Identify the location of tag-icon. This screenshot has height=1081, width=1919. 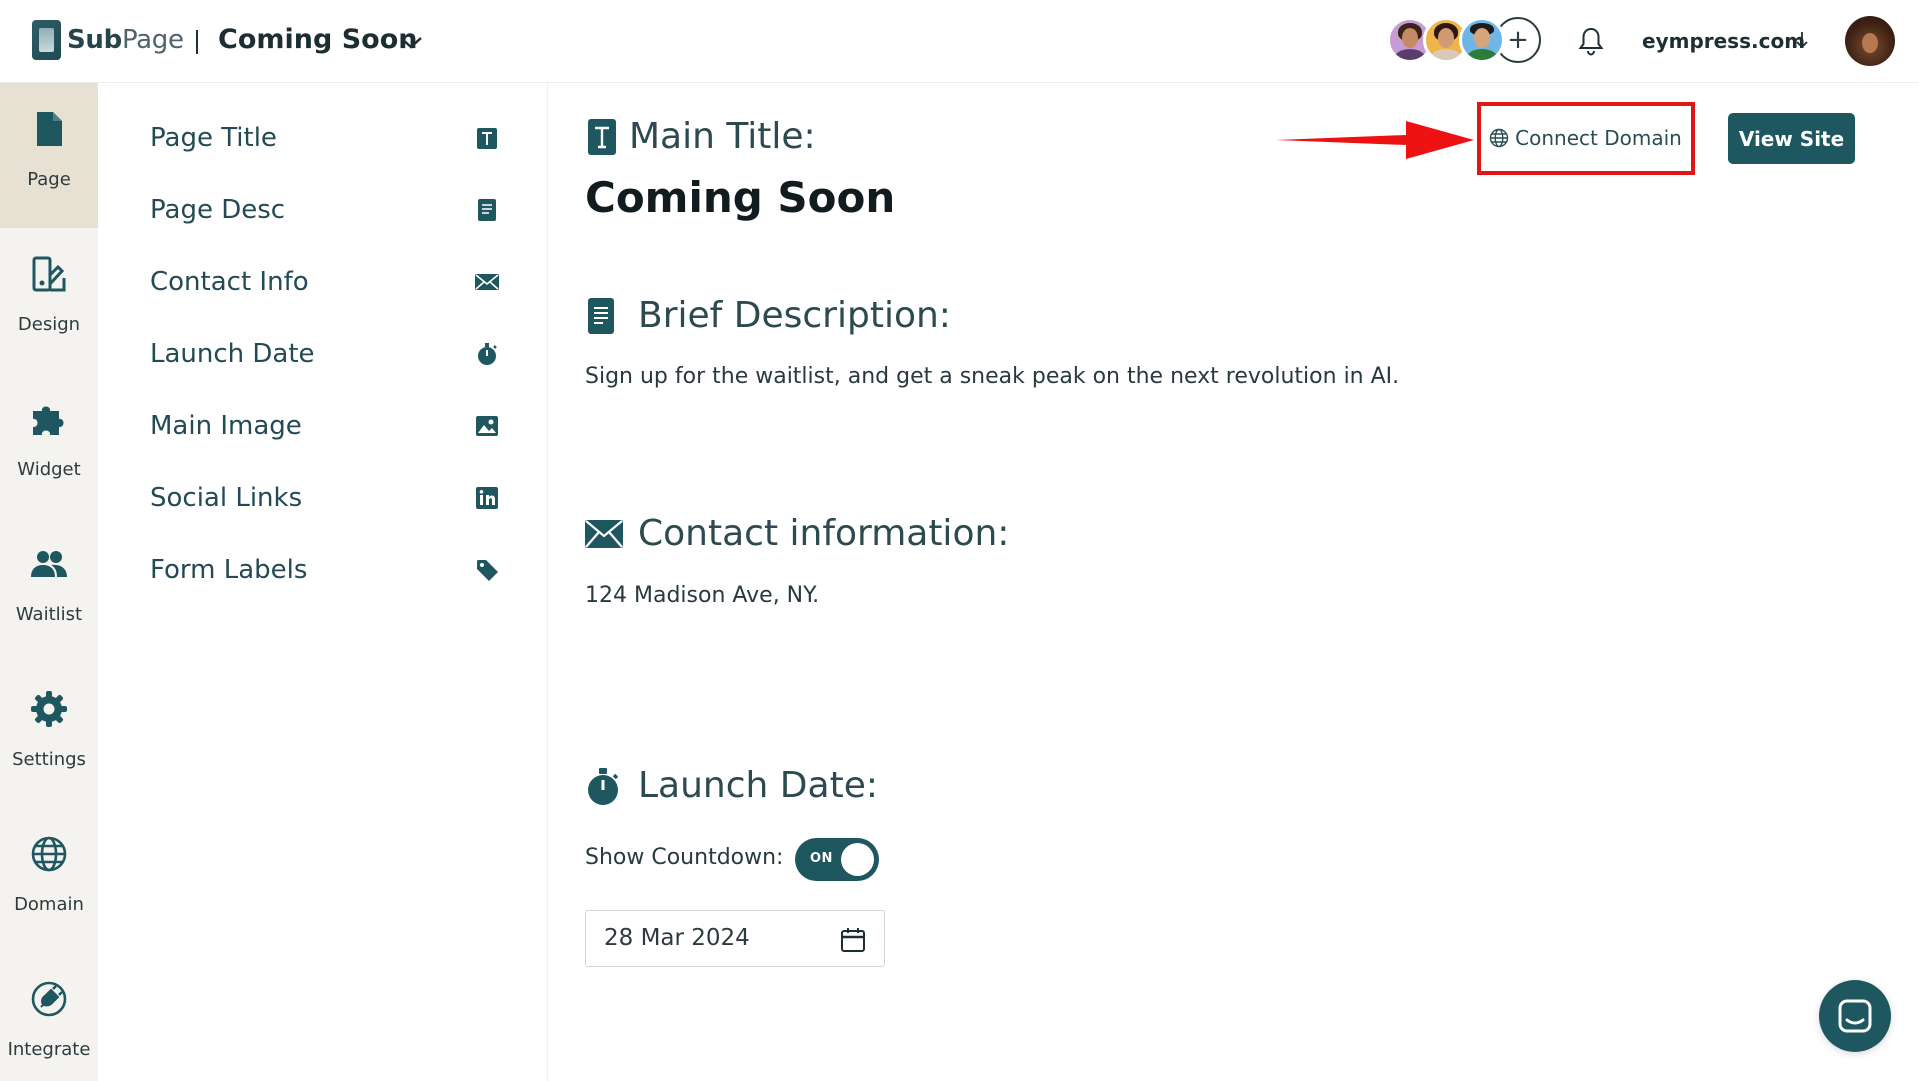
(487, 570).